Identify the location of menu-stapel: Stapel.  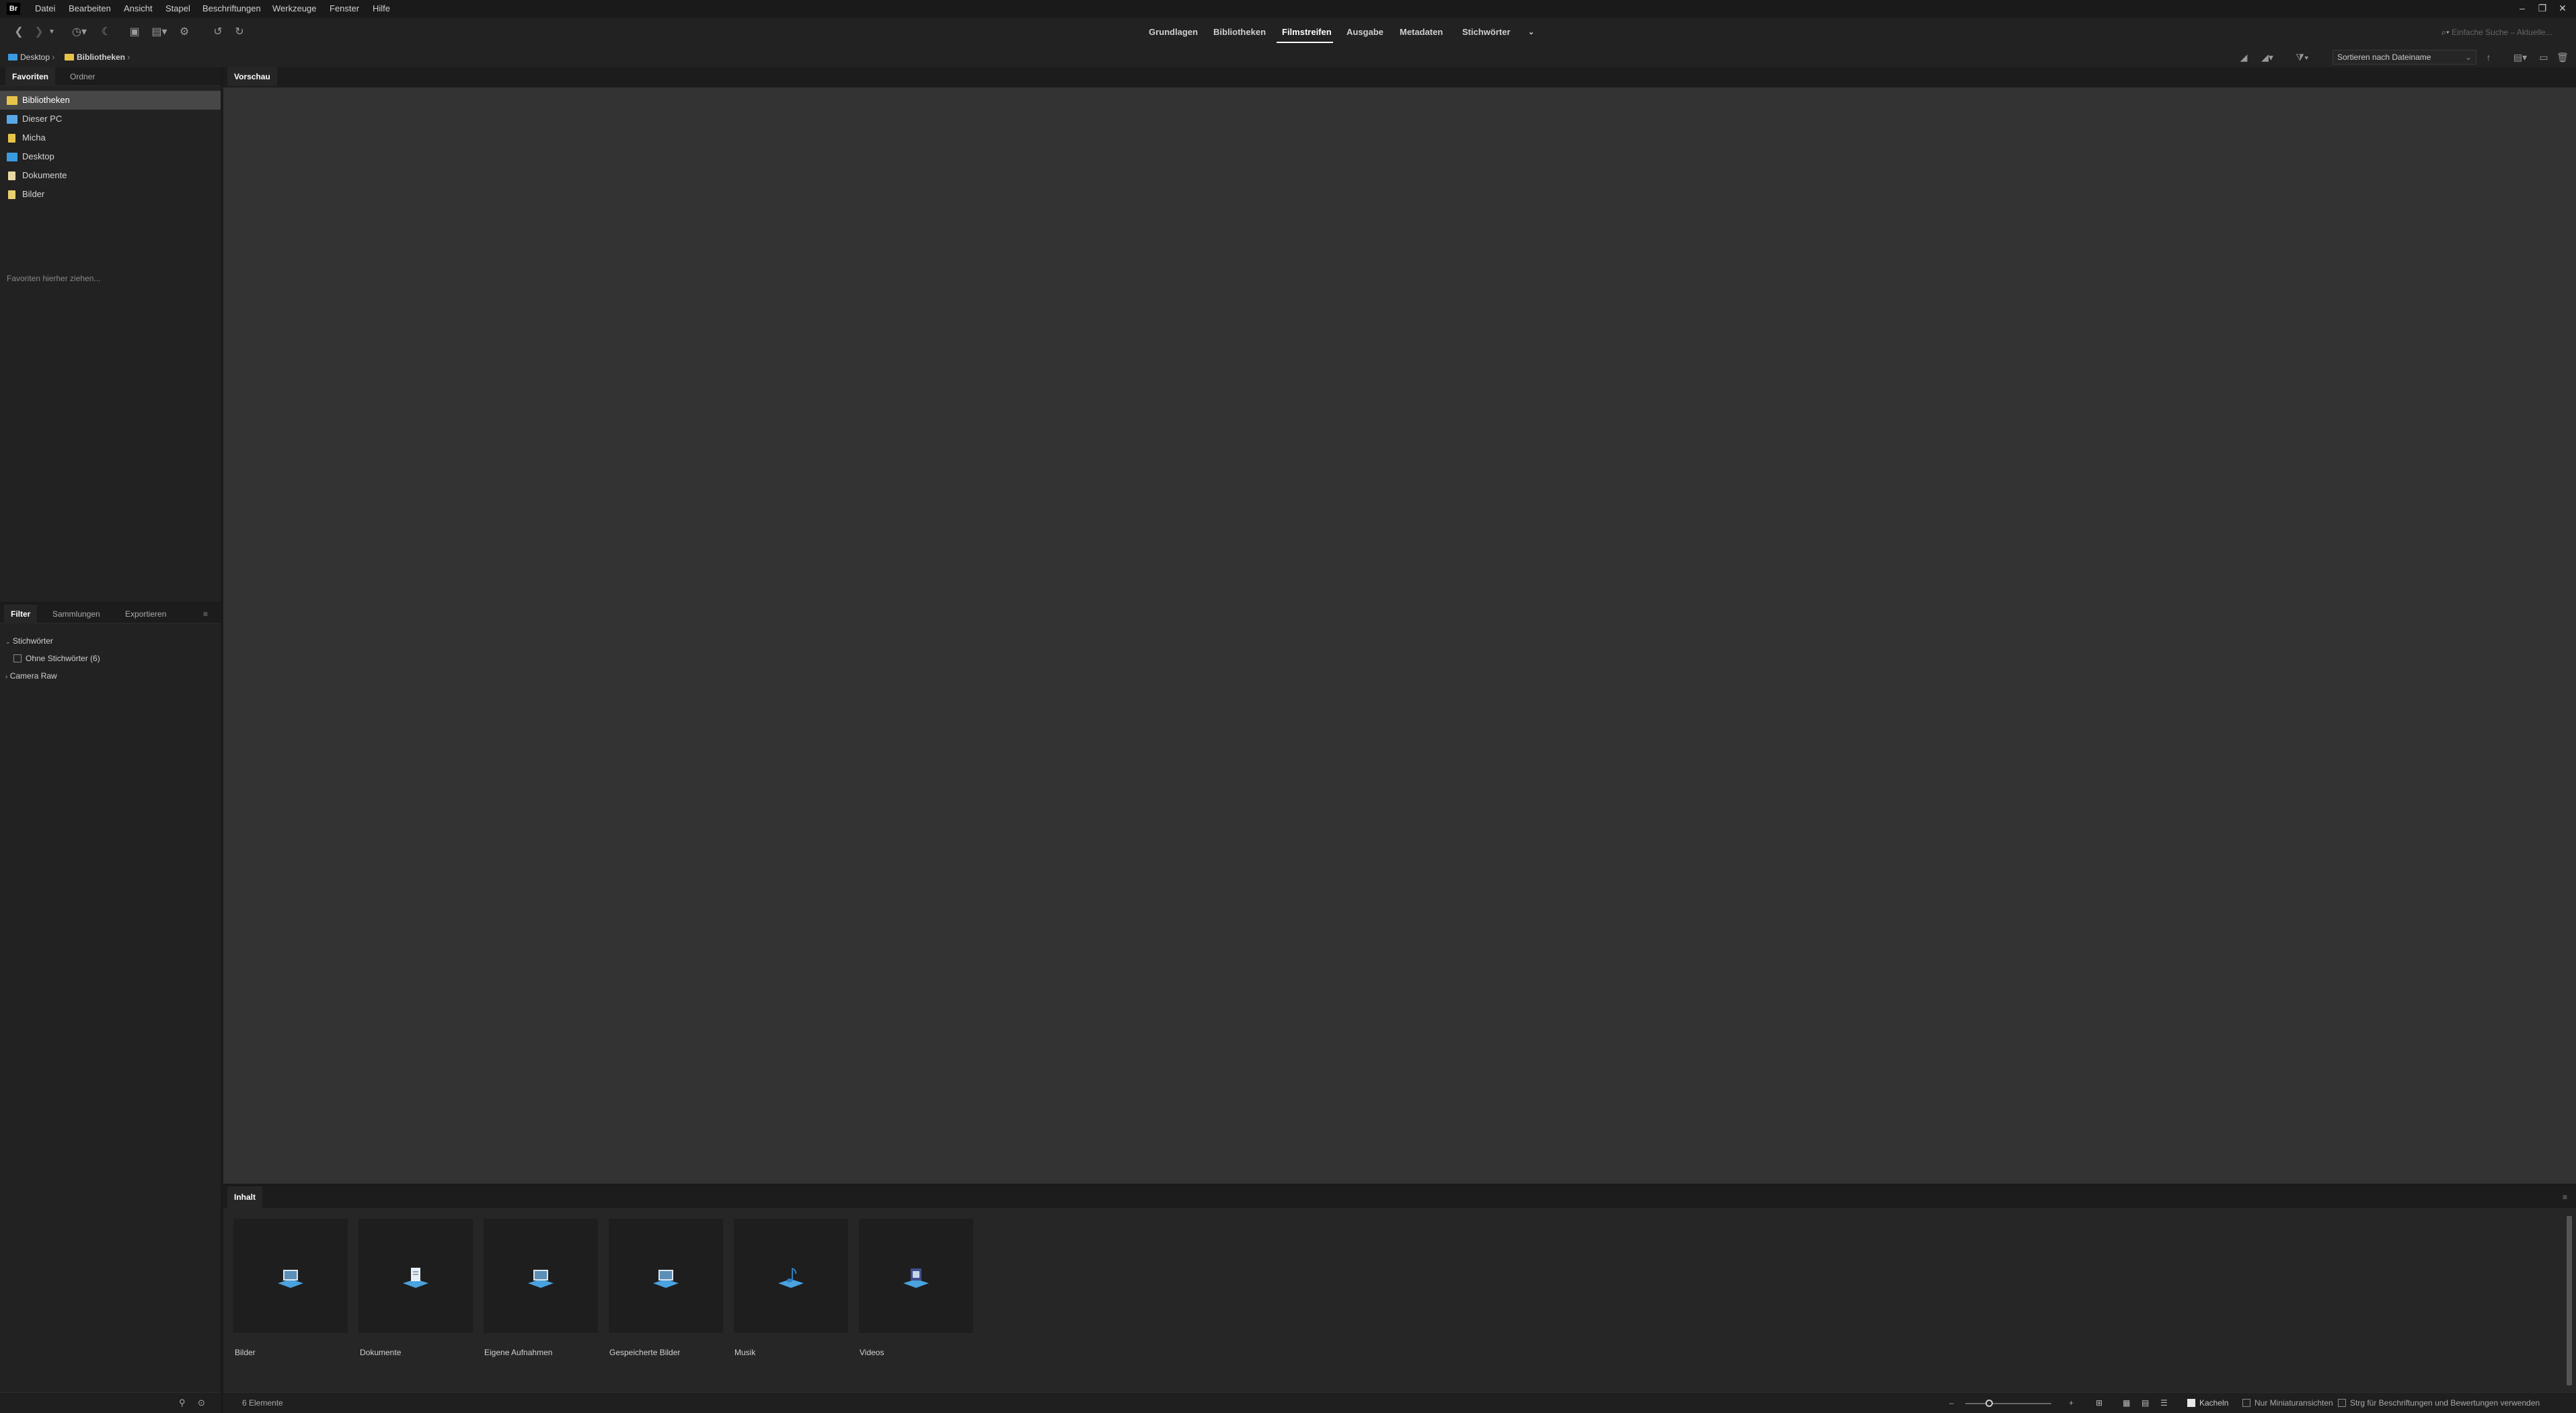
(177, 8).